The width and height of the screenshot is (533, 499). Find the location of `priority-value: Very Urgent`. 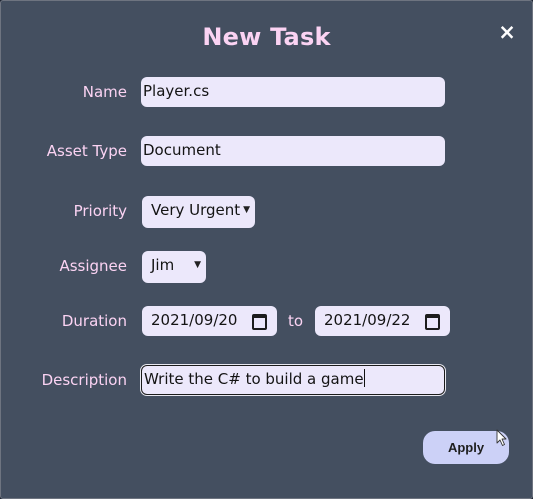

priority-value: Very Urgent is located at coordinates (196, 210).